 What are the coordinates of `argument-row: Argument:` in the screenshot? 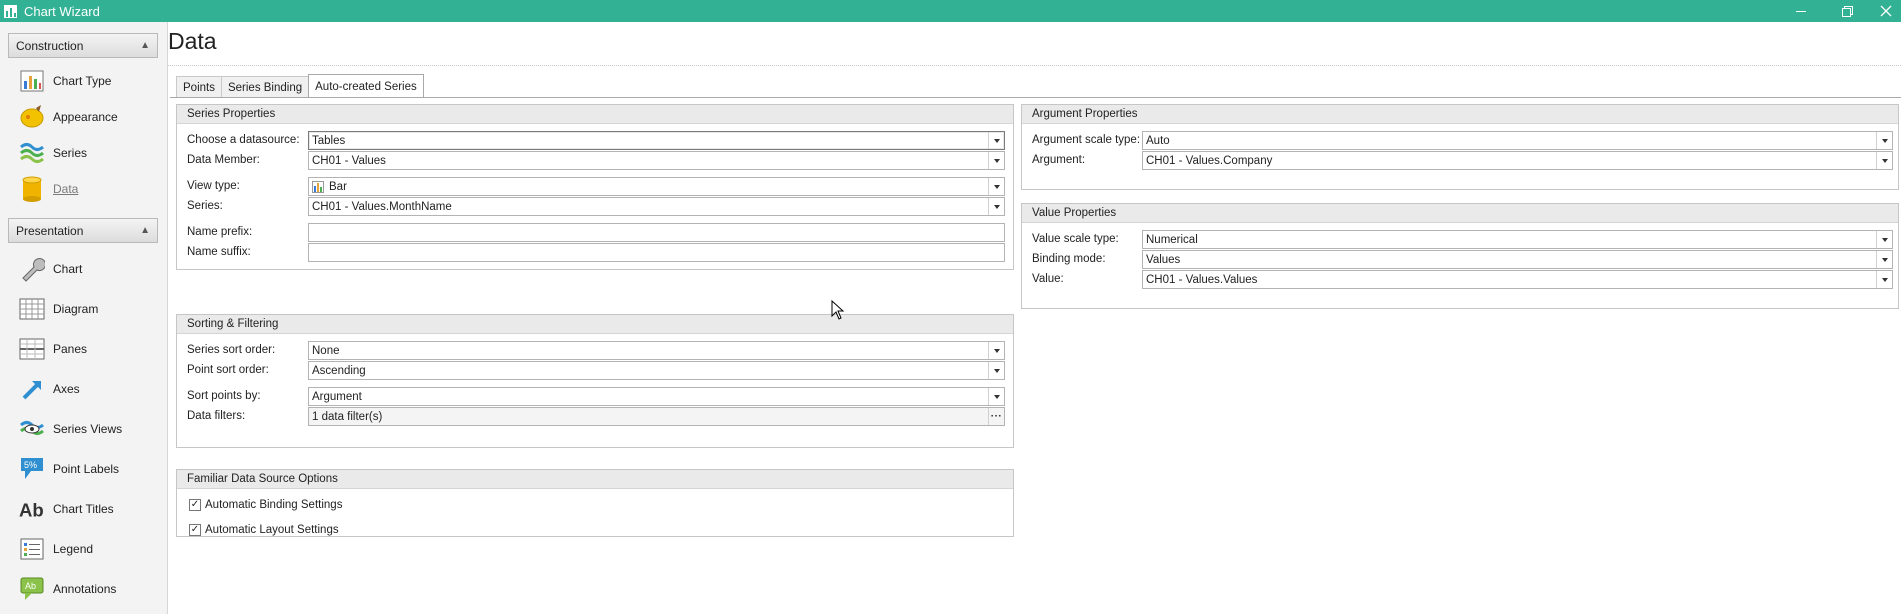 It's located at (1088, 160).